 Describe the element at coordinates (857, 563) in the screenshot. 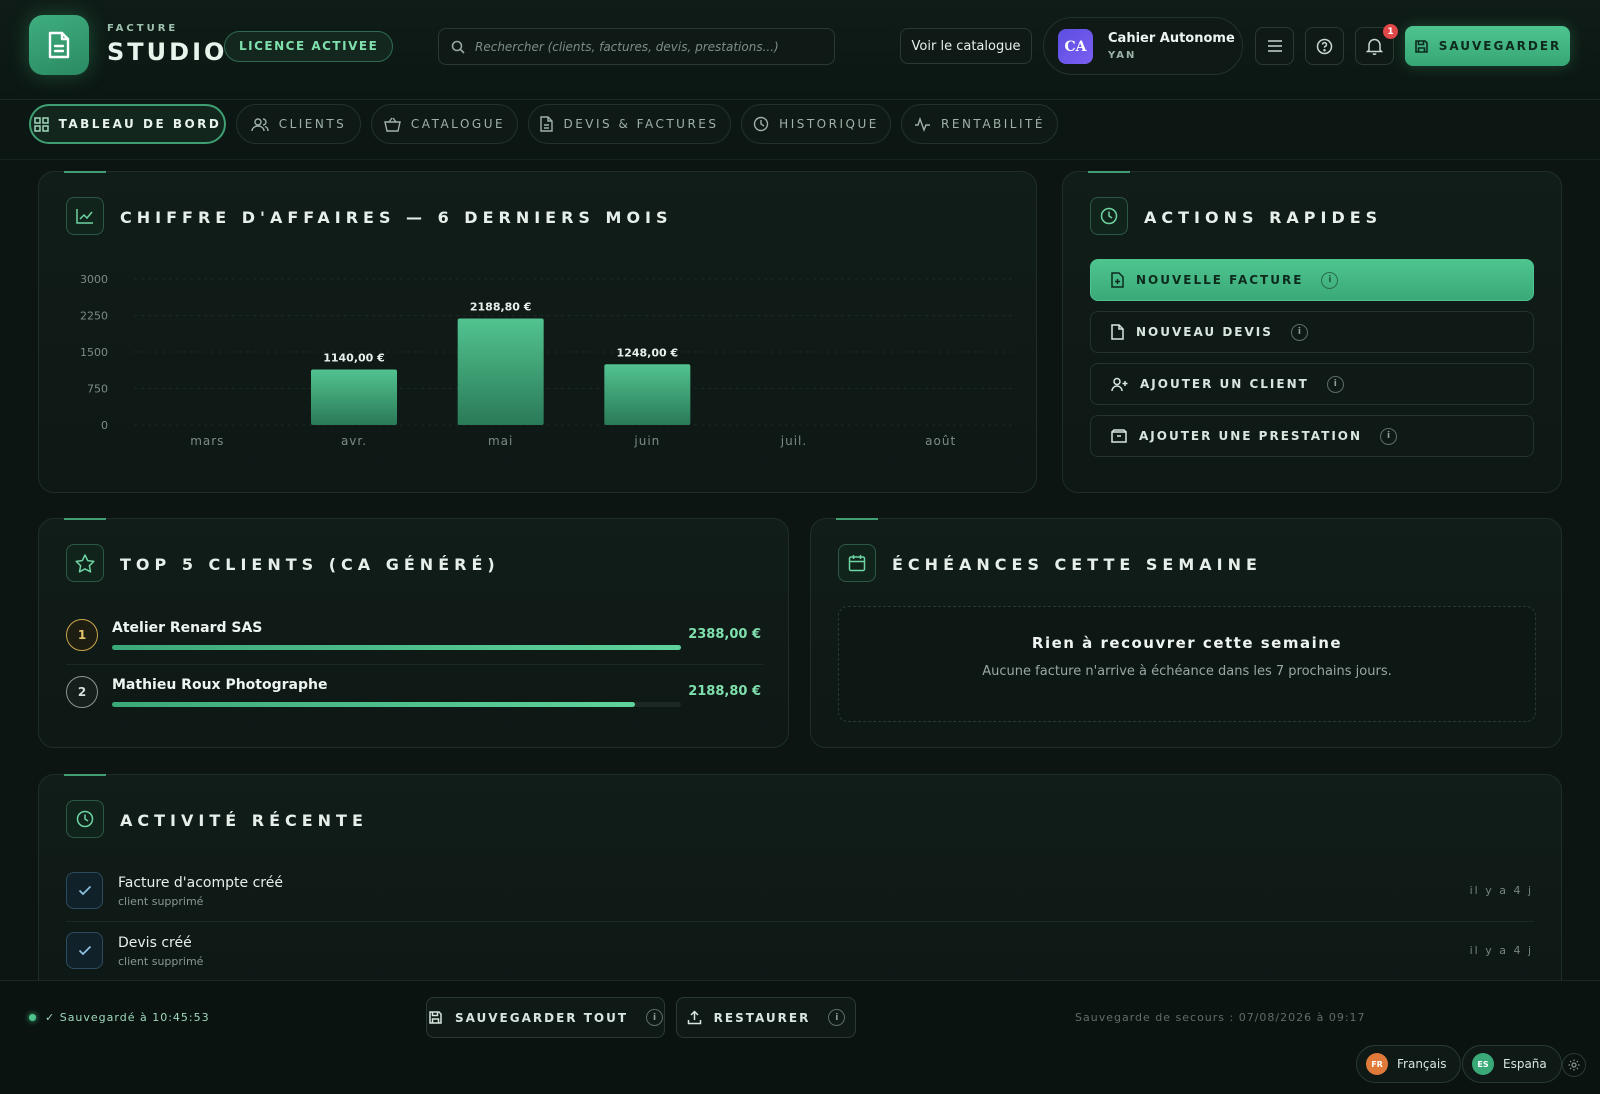

I see `deadlines-icon-box` at that location.